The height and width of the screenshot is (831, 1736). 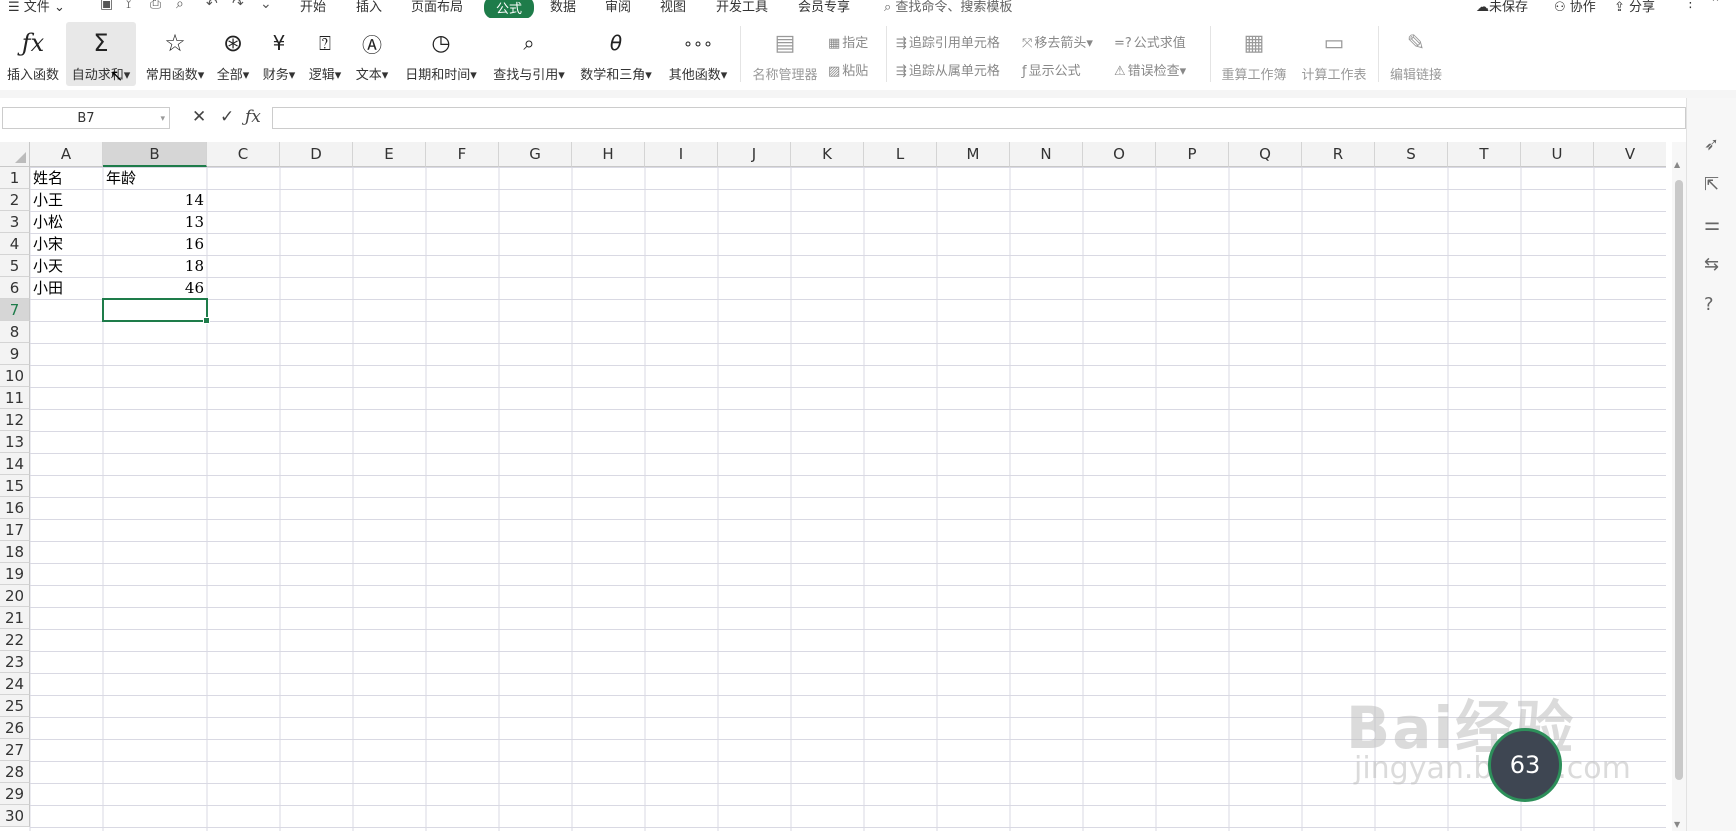 I want to click on row-header-20: 20, so click(x=15, y=596).